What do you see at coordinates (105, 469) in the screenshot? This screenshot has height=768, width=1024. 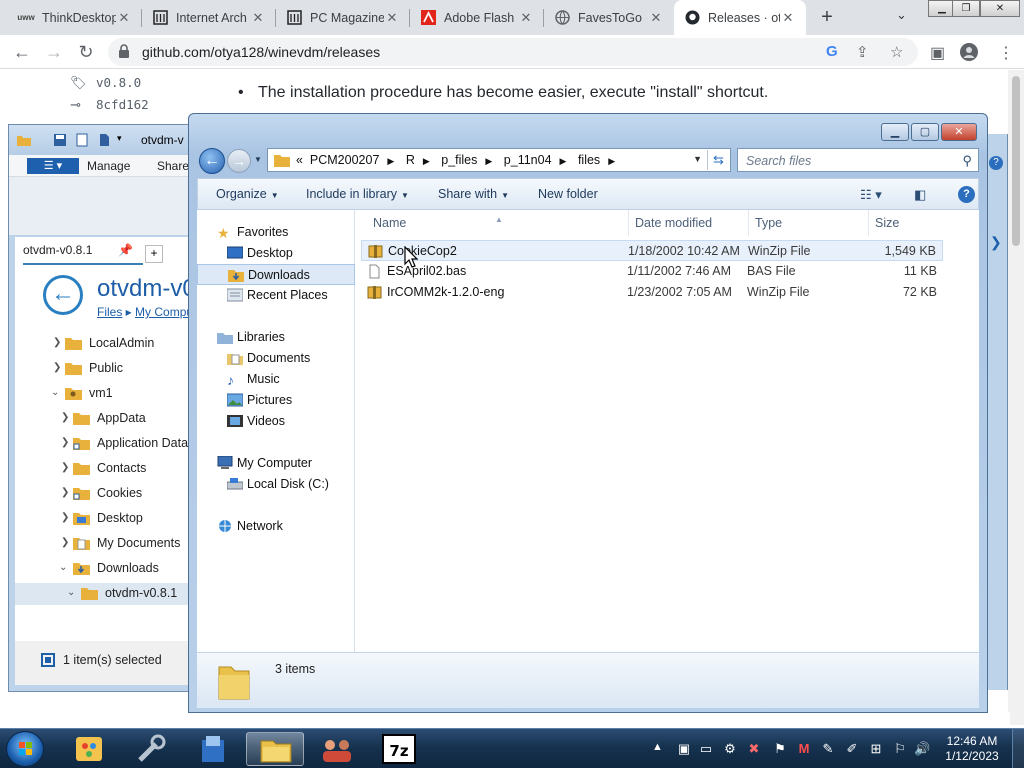 I see `tree-item-contacts: ❯ Contacts` at bounding box center [105, 469].